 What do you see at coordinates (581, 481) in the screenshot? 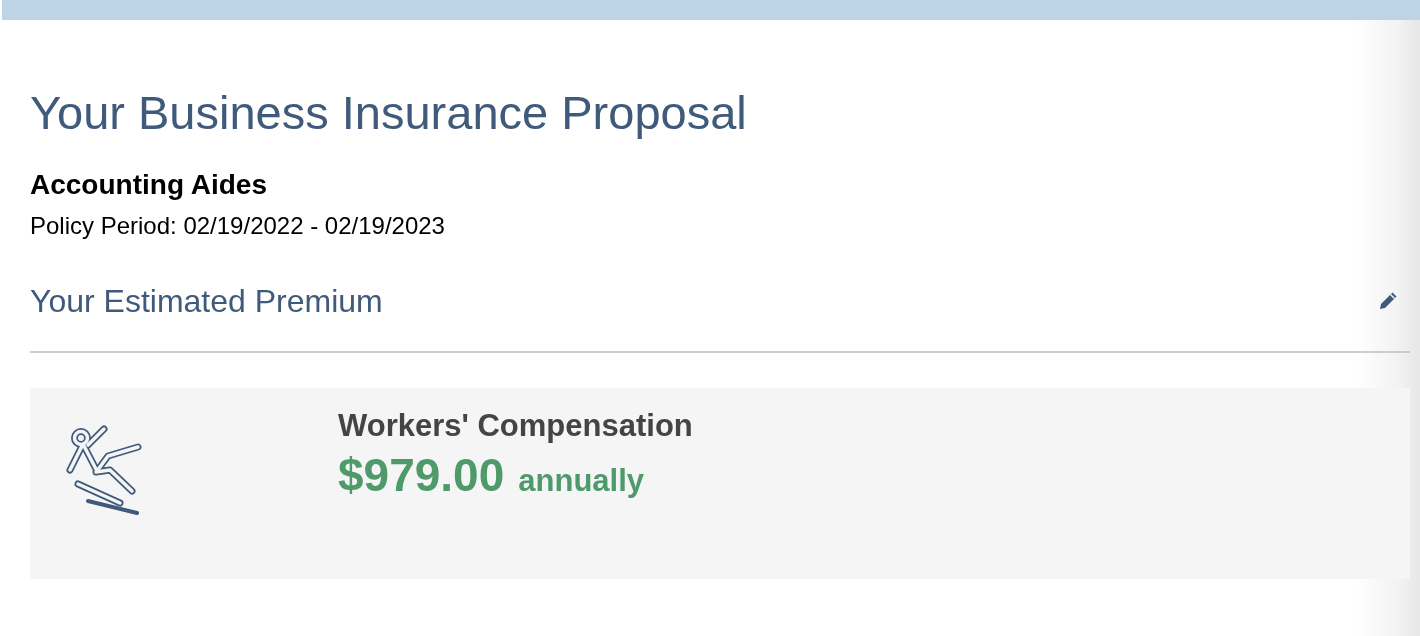
I see `premium-frequency: annually` at bounding box center [581, 481].